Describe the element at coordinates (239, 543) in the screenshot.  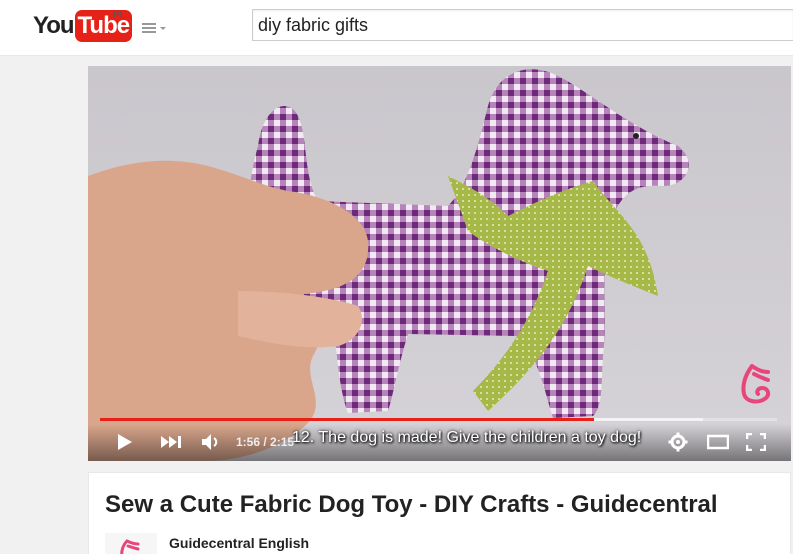
I see `channel-name-link: Guidecentral English` at that location.